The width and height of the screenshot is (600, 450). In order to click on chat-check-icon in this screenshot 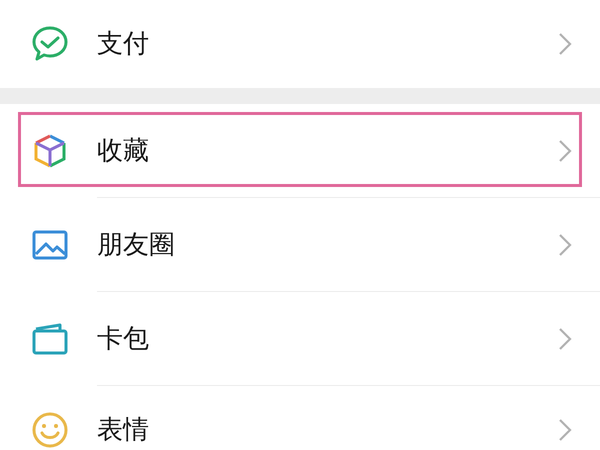, I will do `click(50, 43)`.